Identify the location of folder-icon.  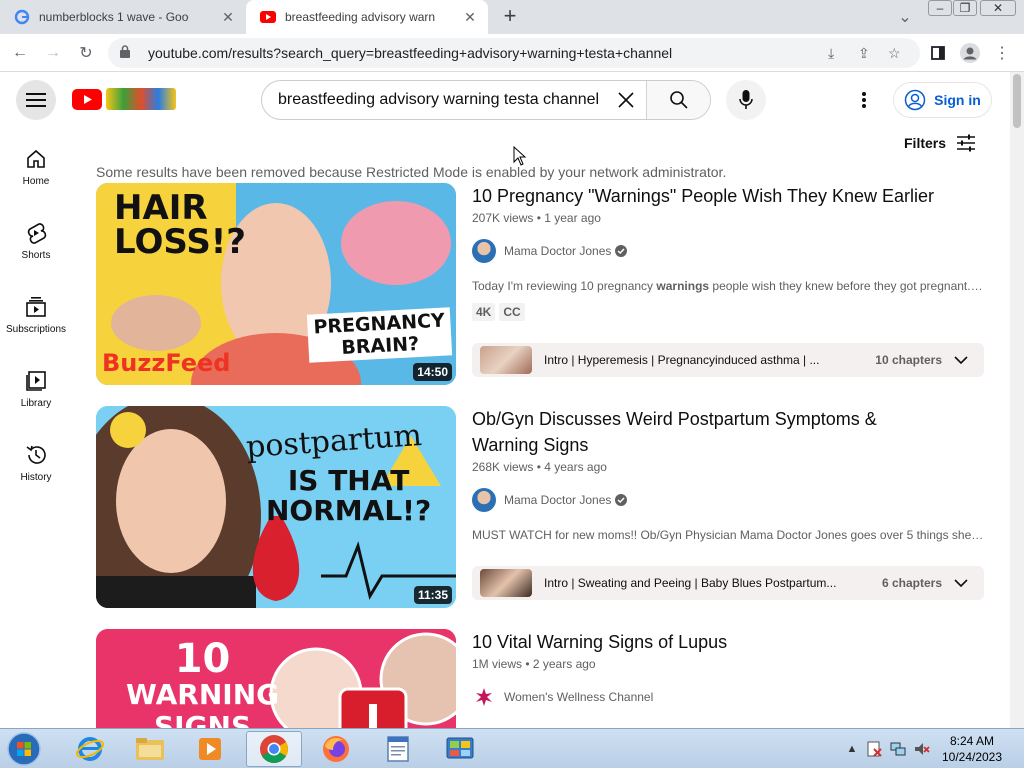
(150, 749).